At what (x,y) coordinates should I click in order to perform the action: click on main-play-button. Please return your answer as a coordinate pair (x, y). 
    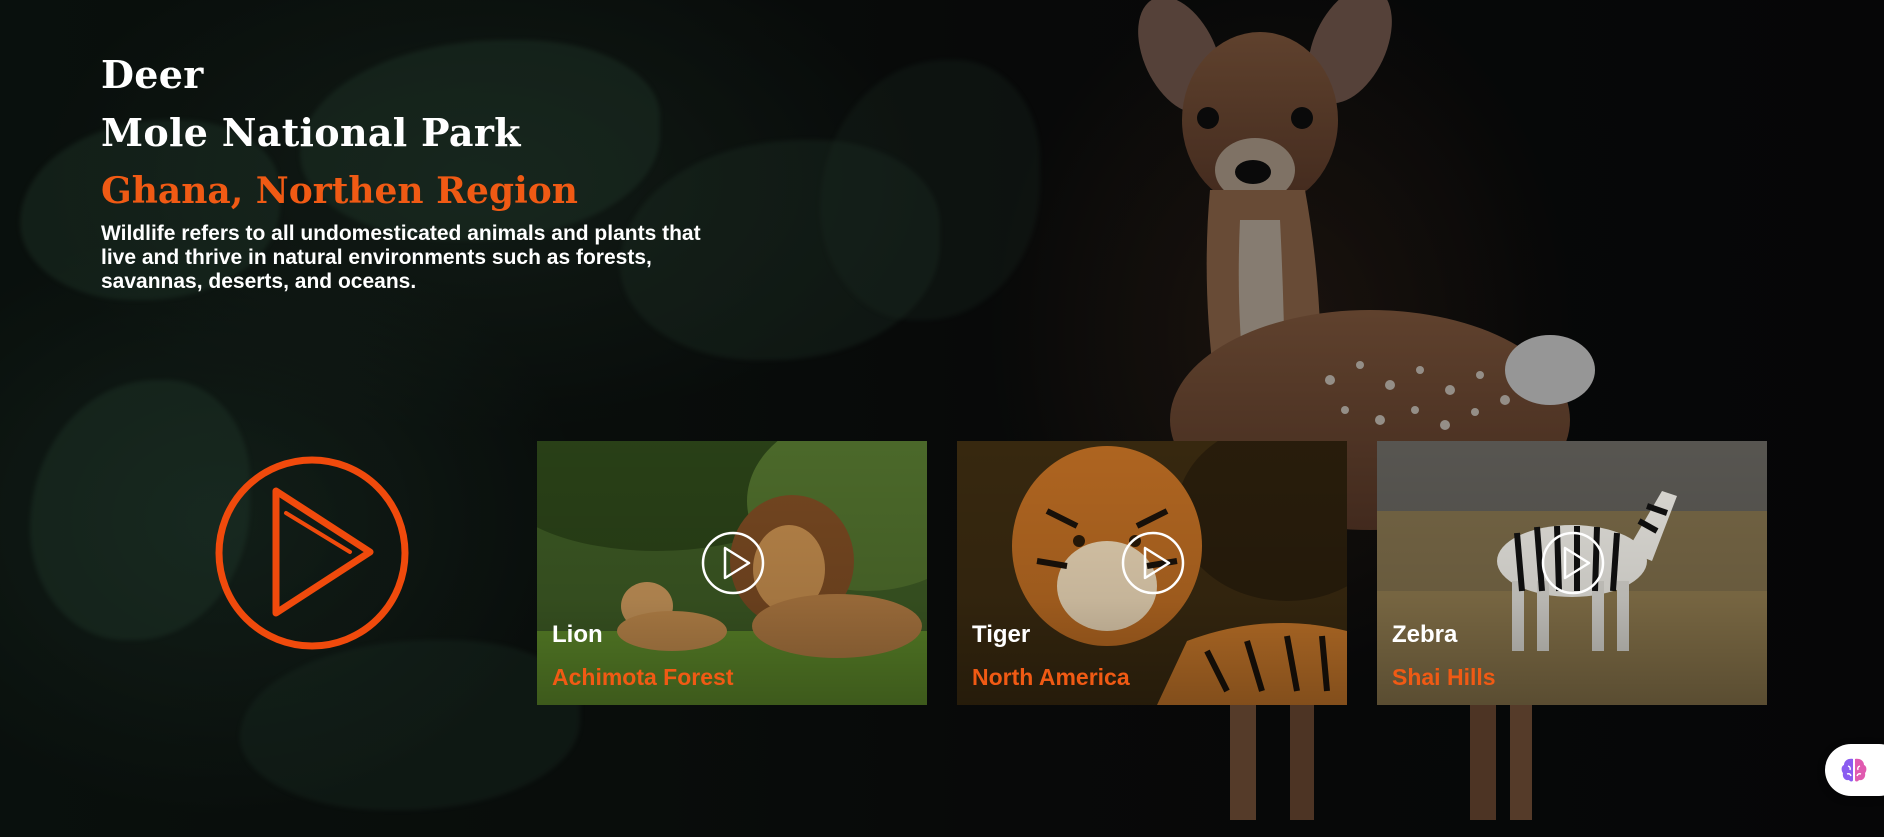
    Looking at the image, I should click on (312, 553).